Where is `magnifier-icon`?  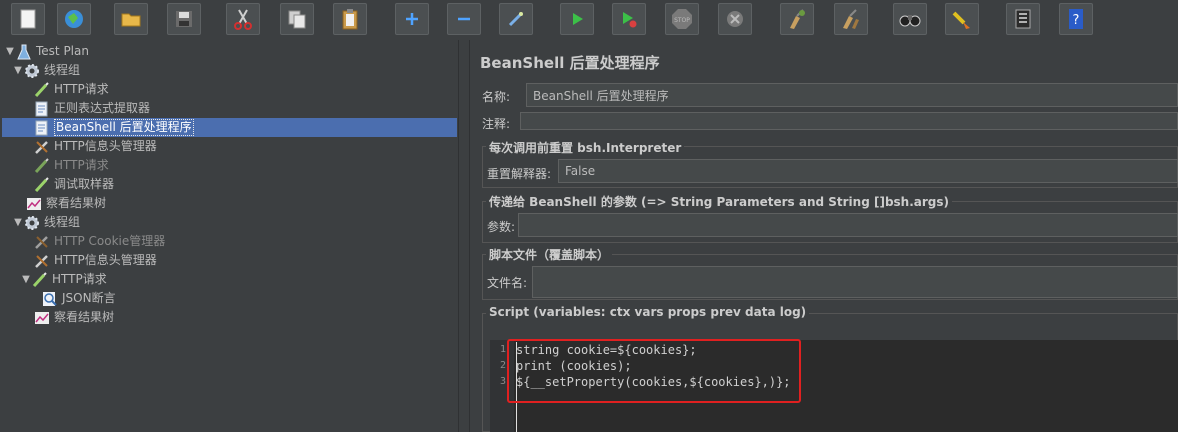
magnifier-icon is located at coordinates (50, 299).